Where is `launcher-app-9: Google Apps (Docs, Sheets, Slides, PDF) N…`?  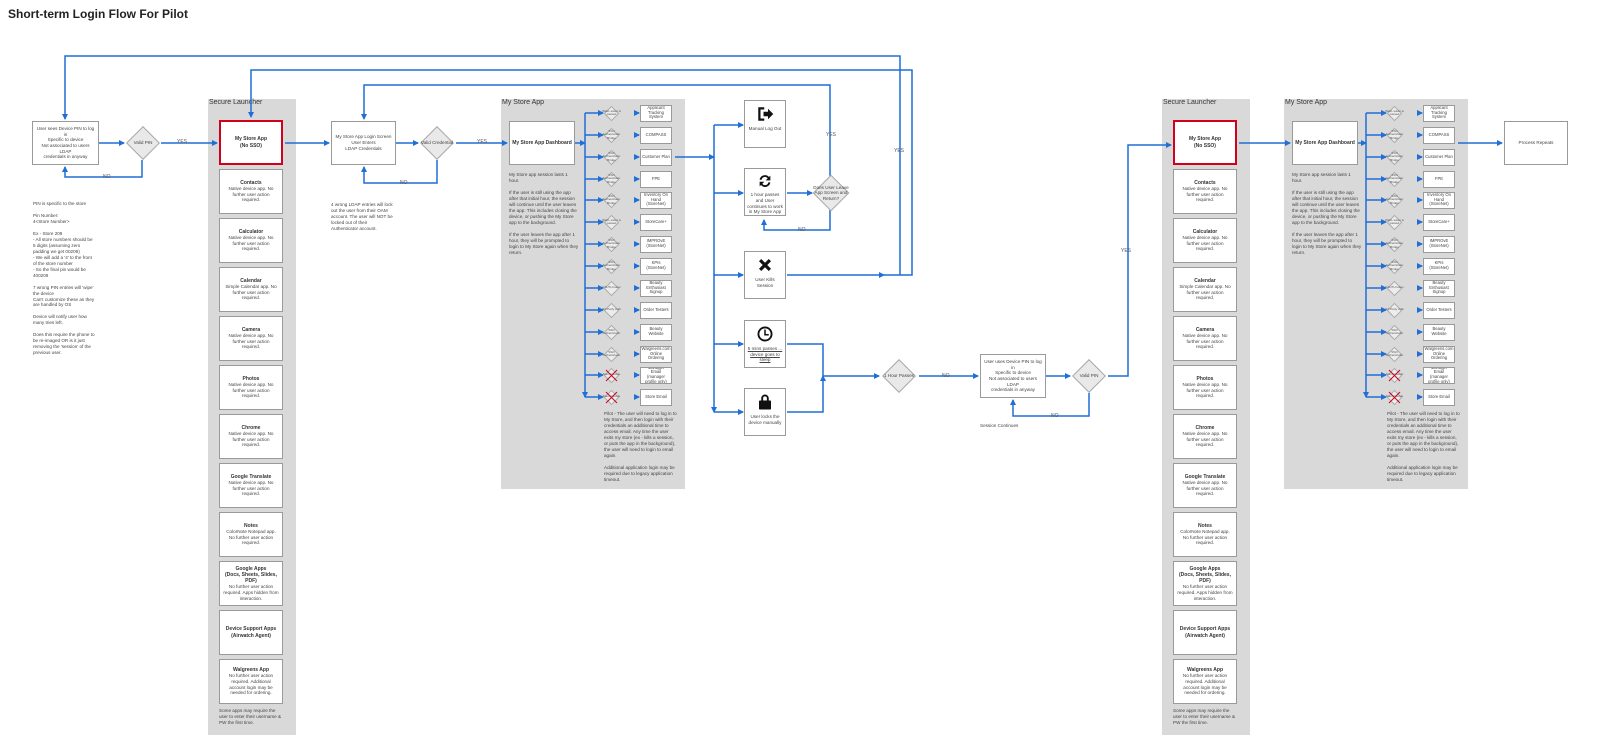 launcher-app-9: Google Apps (Docs, Sheets, Slides, PDF) N… is located at coordinates (251, 583).